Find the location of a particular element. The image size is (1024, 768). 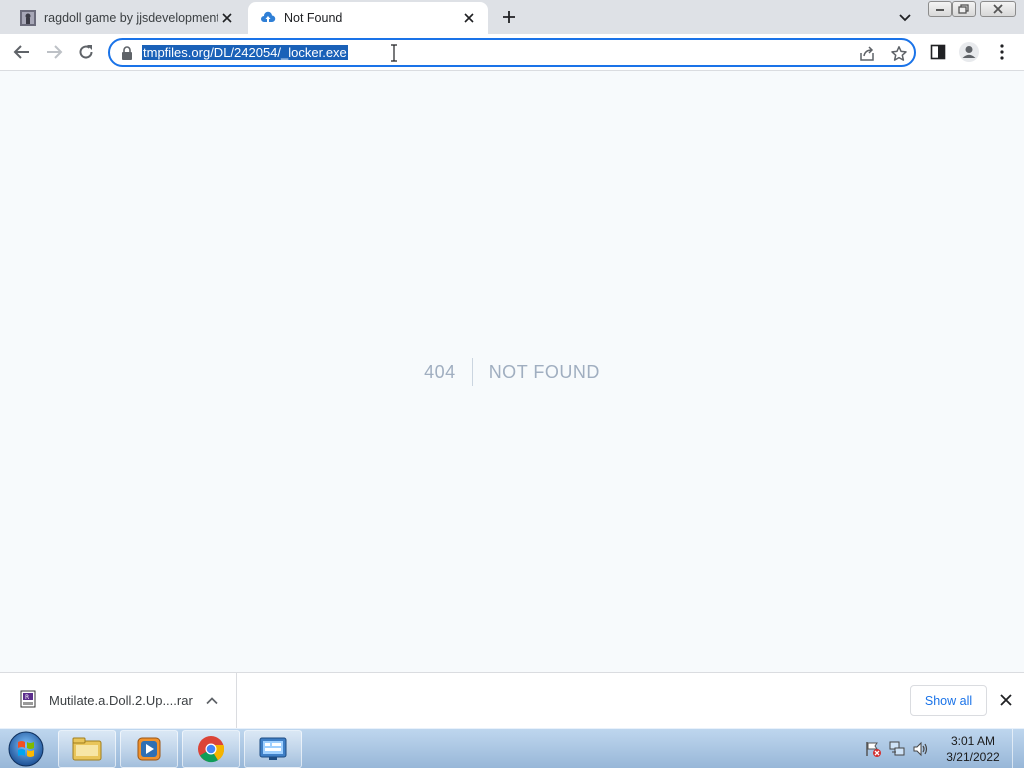

system-tray is located at coordinates (899, 749).